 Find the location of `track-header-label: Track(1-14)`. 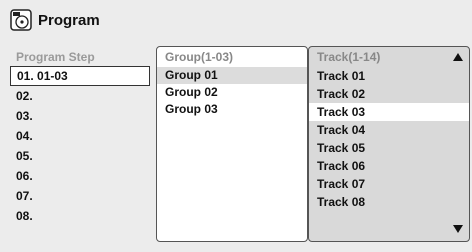

track-header-label: Track(1-14) is located at coordinates (349, 57).